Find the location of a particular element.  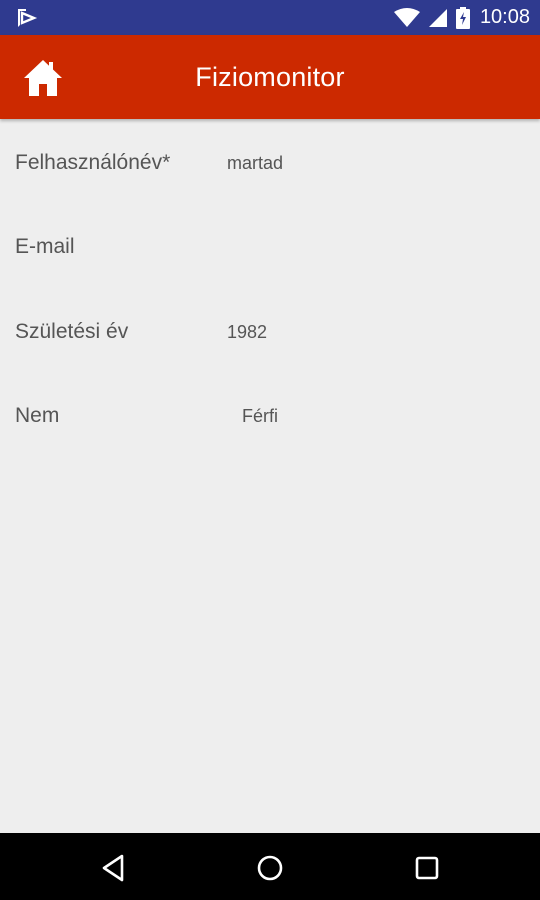

gender-value: Férfi is located at coordinates (260, 416).